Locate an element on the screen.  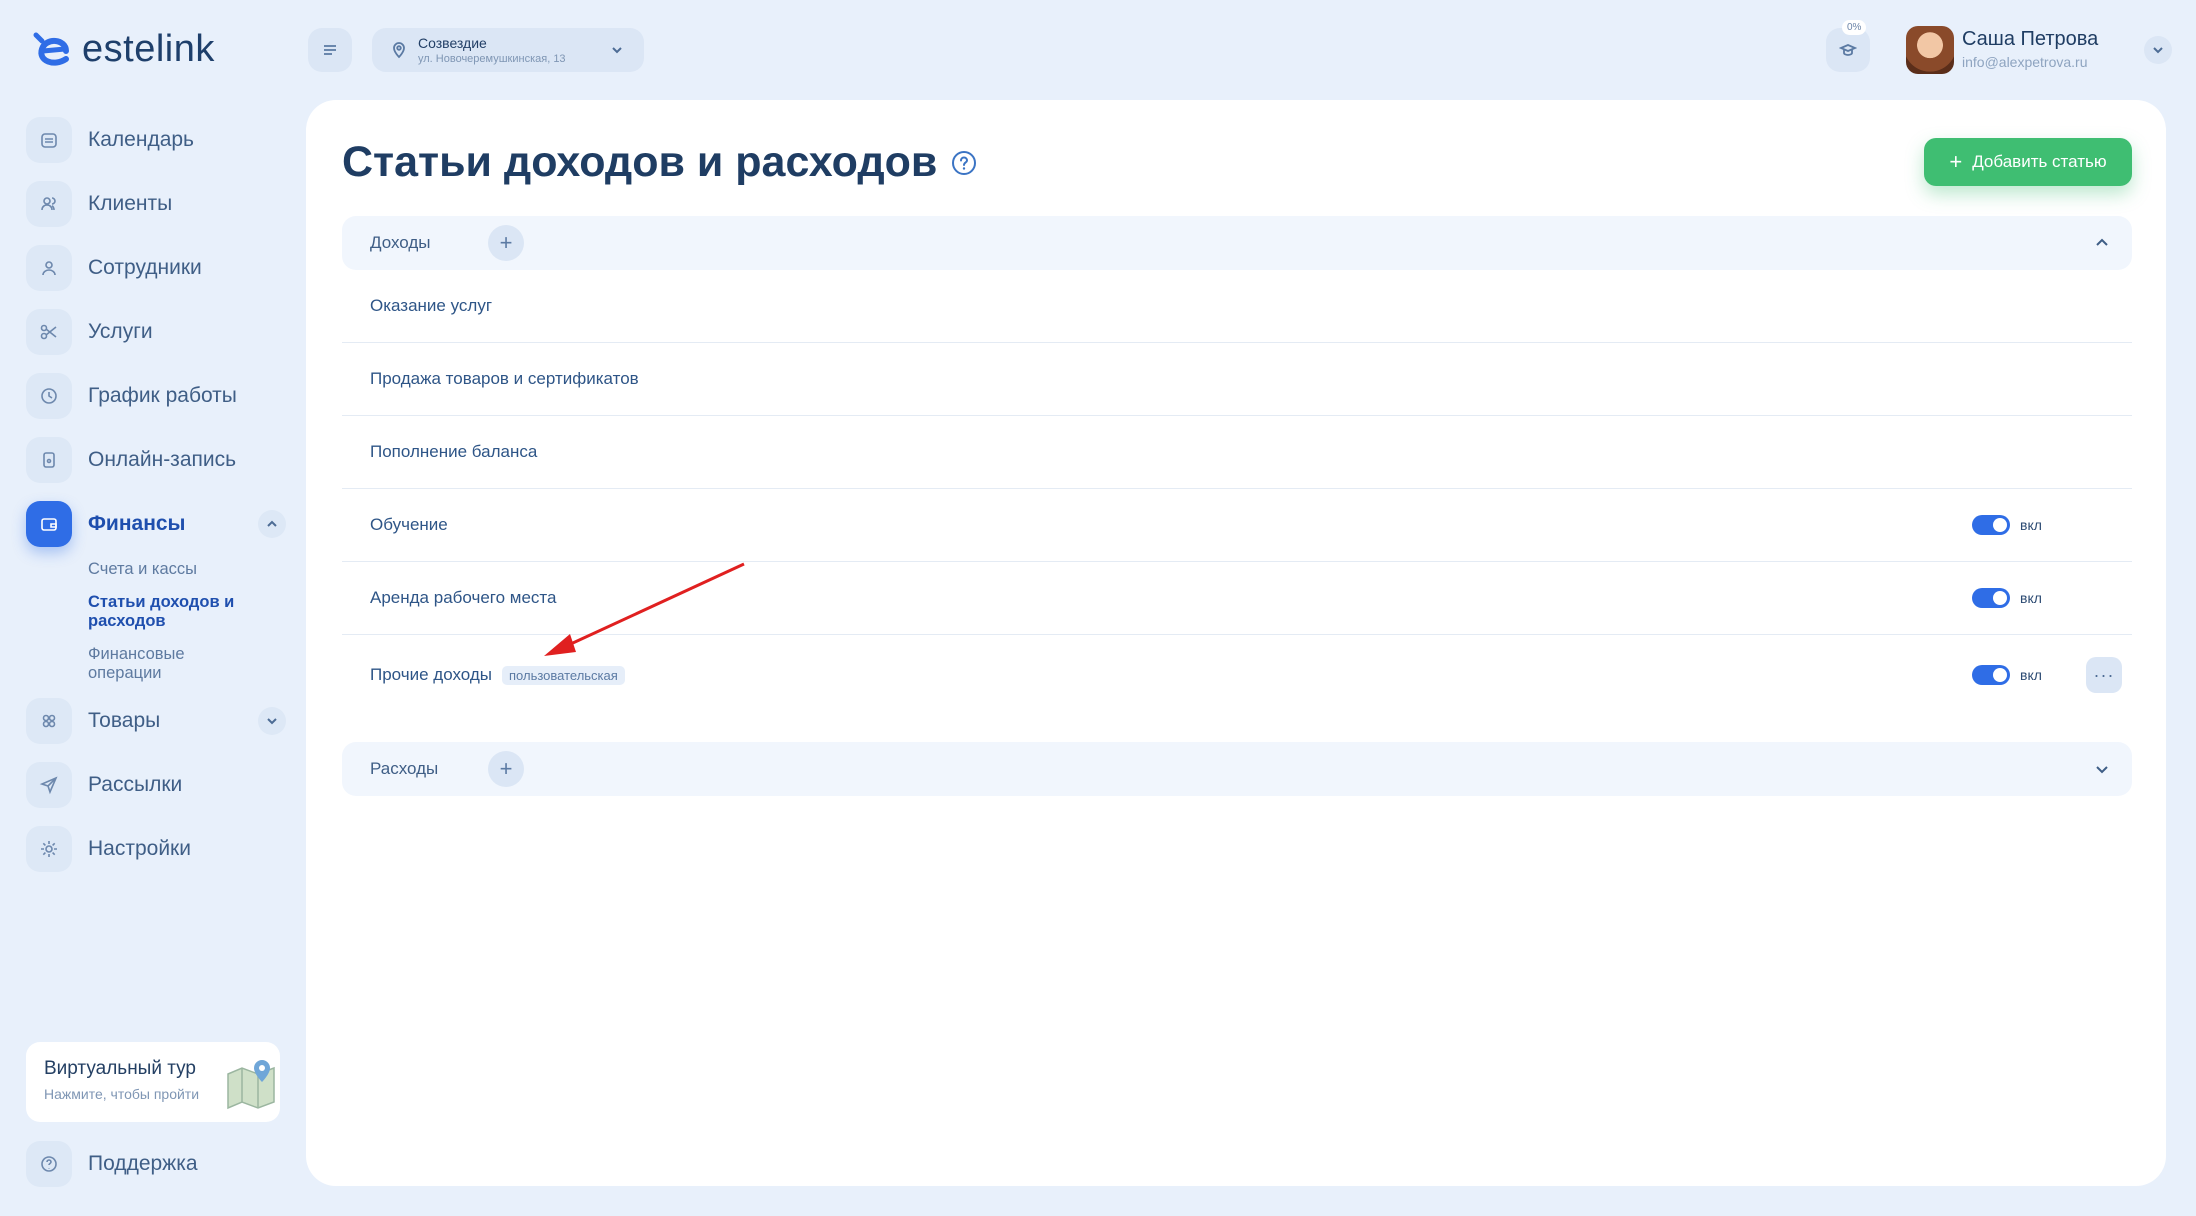
map-icon is located at coordinates (251, 1085).